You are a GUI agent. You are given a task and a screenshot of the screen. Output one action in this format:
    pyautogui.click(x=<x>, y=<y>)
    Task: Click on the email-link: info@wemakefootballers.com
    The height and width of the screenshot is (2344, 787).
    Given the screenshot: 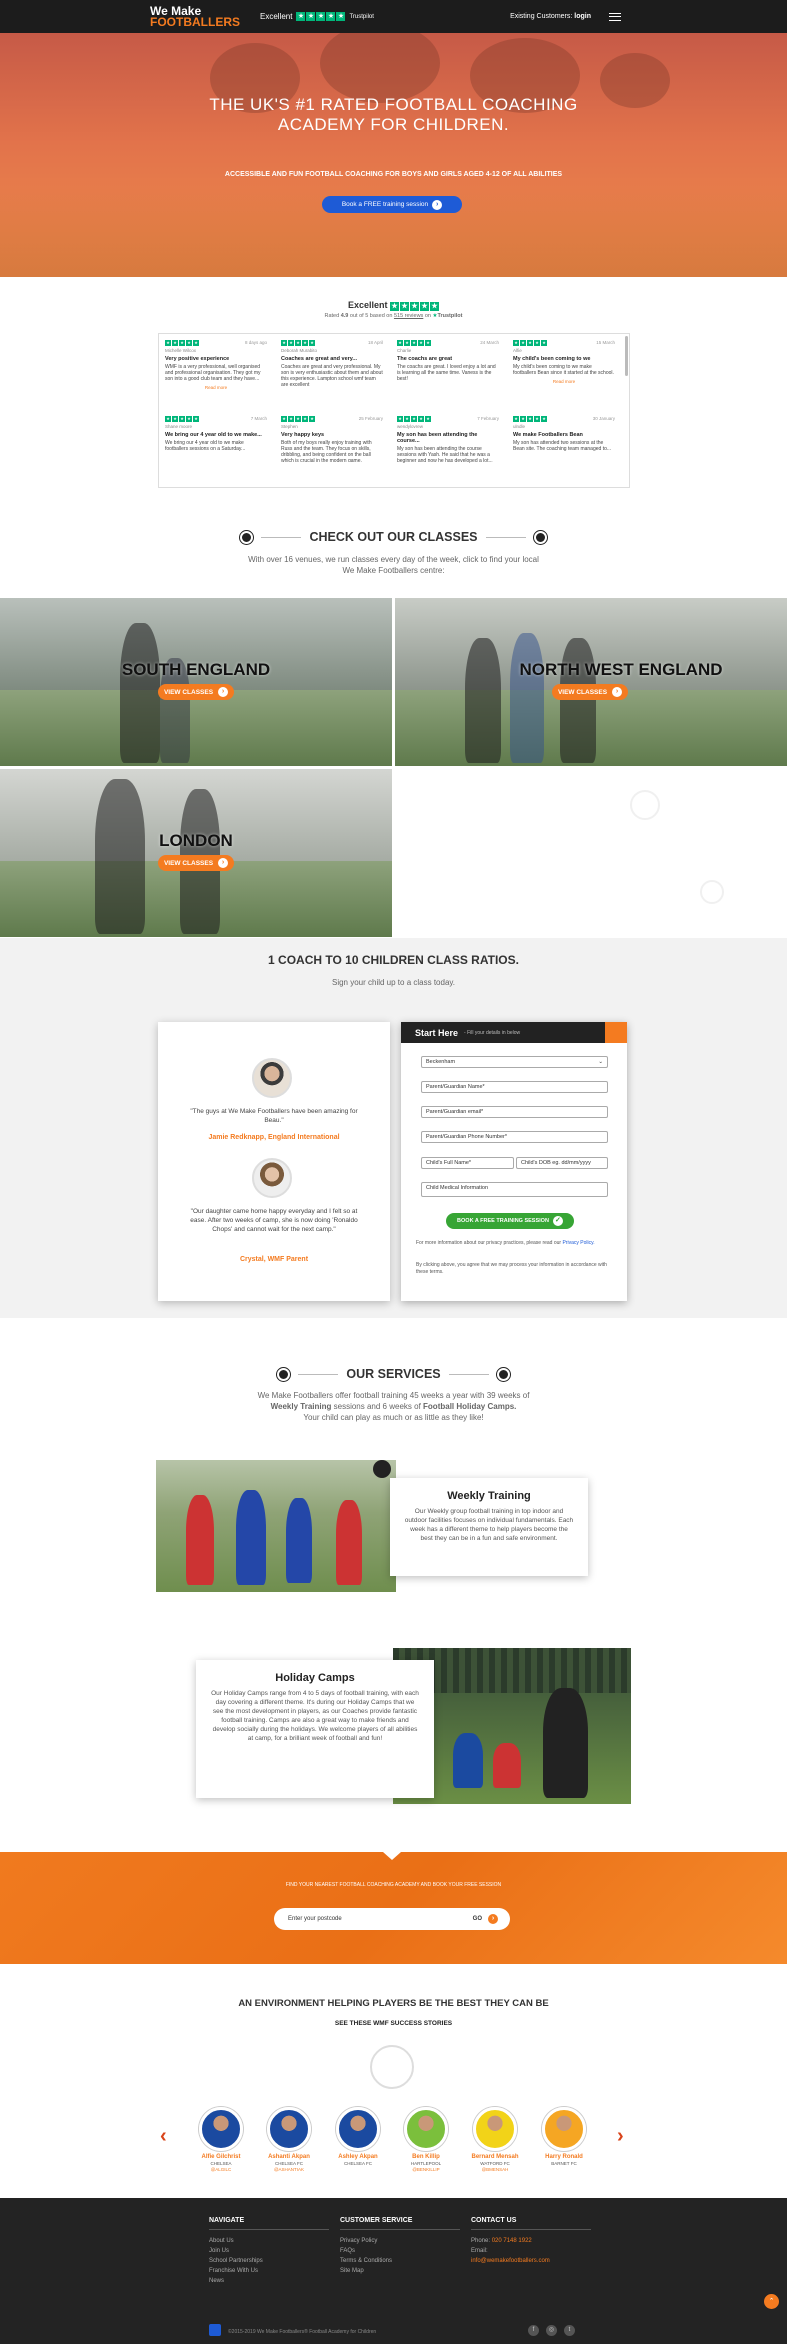 What is the action you would take?
    pyautogui.click(x=531, y=2261)
    